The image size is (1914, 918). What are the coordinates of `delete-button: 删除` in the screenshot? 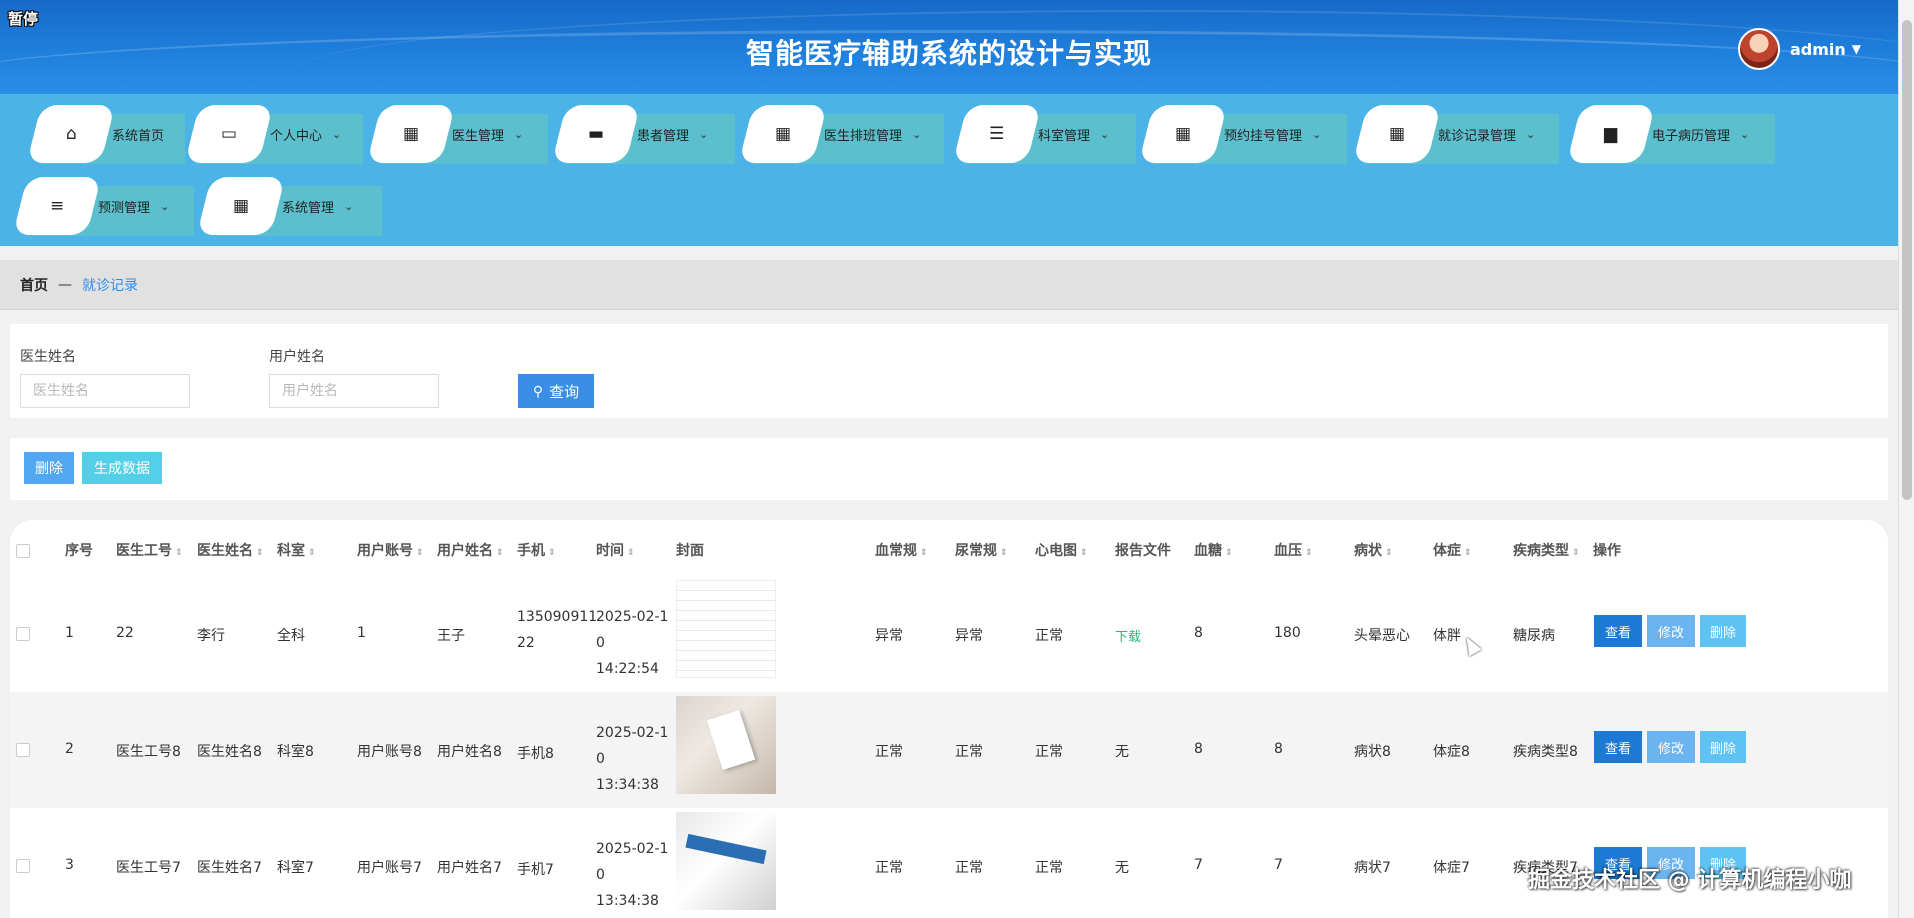 It's located at (49, 468).